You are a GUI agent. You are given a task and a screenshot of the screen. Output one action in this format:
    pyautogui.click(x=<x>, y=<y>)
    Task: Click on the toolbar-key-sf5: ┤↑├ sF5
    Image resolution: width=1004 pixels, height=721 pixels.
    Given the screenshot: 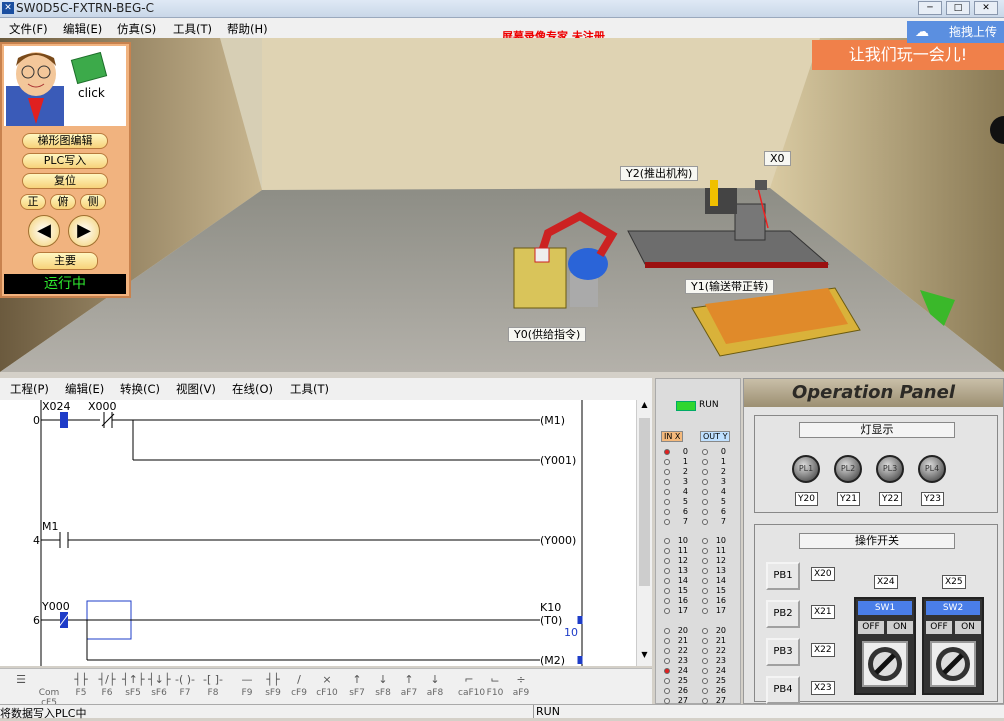 What is the action you would take?
    pyautogui.click(x=133, y=686)
    